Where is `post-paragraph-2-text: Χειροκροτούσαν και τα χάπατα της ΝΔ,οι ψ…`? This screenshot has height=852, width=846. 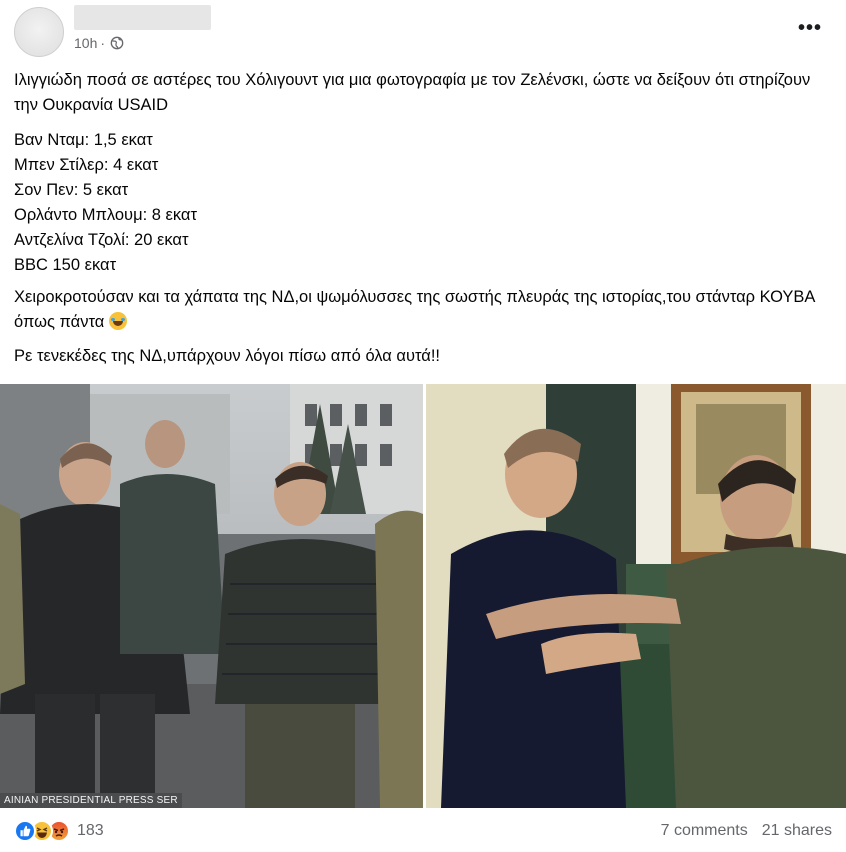
post-paragraph-2-text: Χειροκροτούσαν και τα χάπατα της ΝΔ,οι ψ… is located at coordinates (414, 309).